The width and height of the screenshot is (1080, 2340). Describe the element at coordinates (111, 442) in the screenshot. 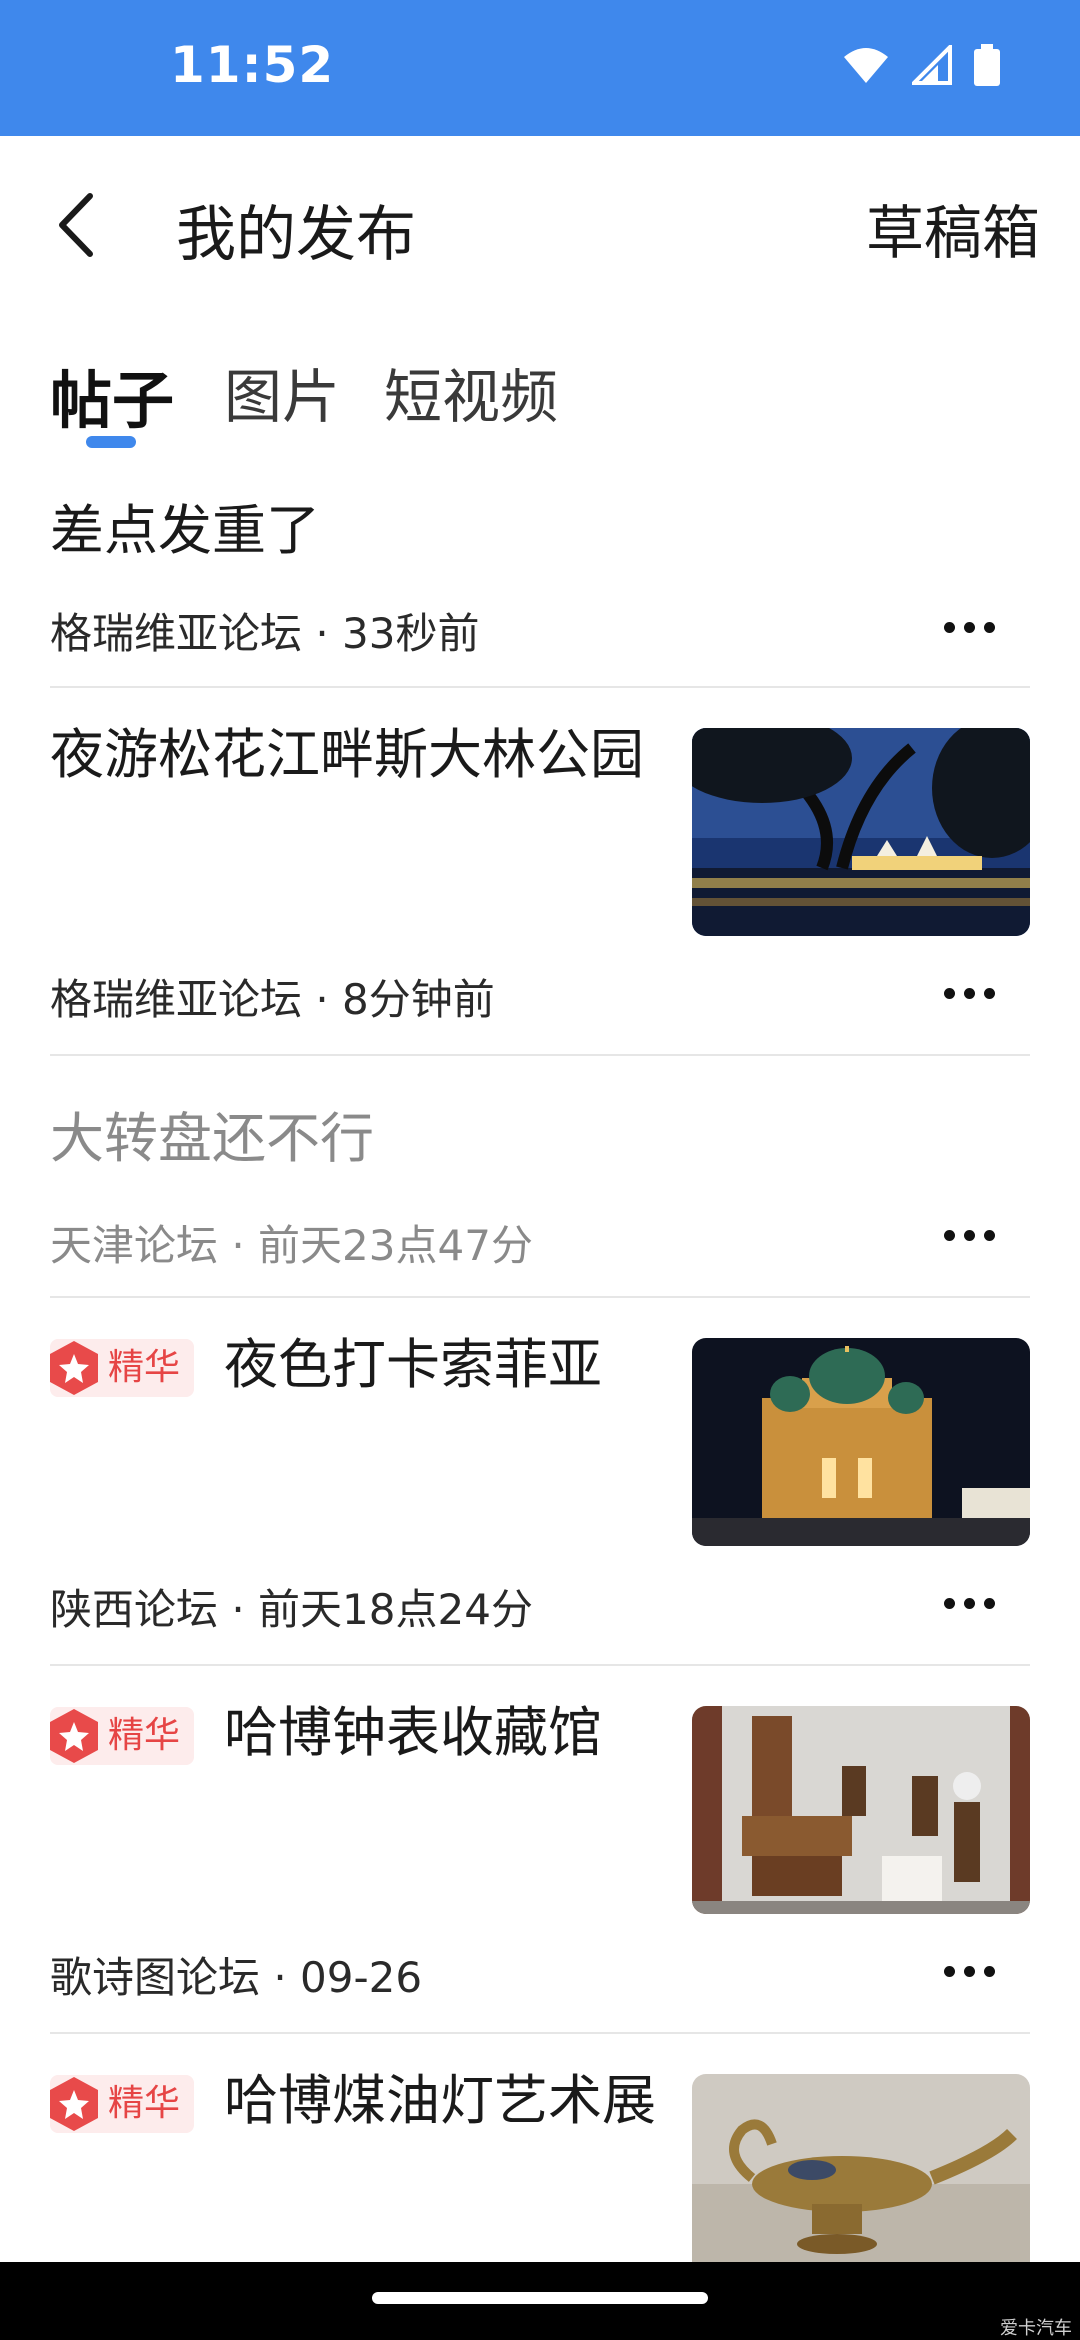

I see `active-tab-indicator` at that location.